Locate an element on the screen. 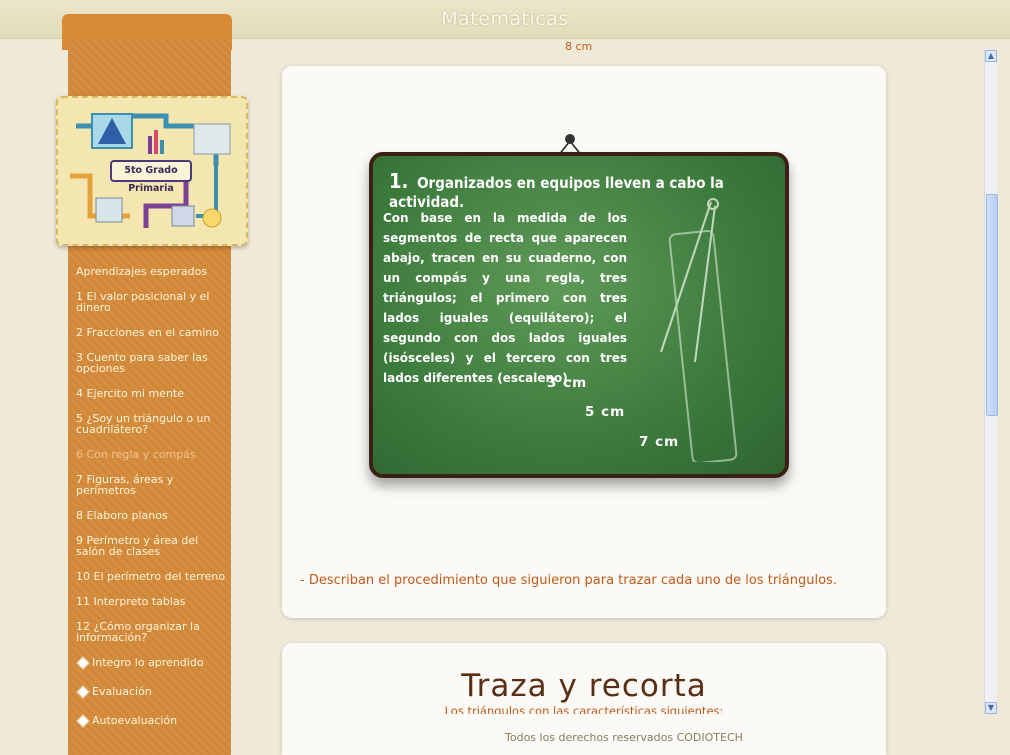 This screenshot has height=755, width=1010. sidebar-item-2: 2 Fracciones en el camino is located at coordinates (151, 332).